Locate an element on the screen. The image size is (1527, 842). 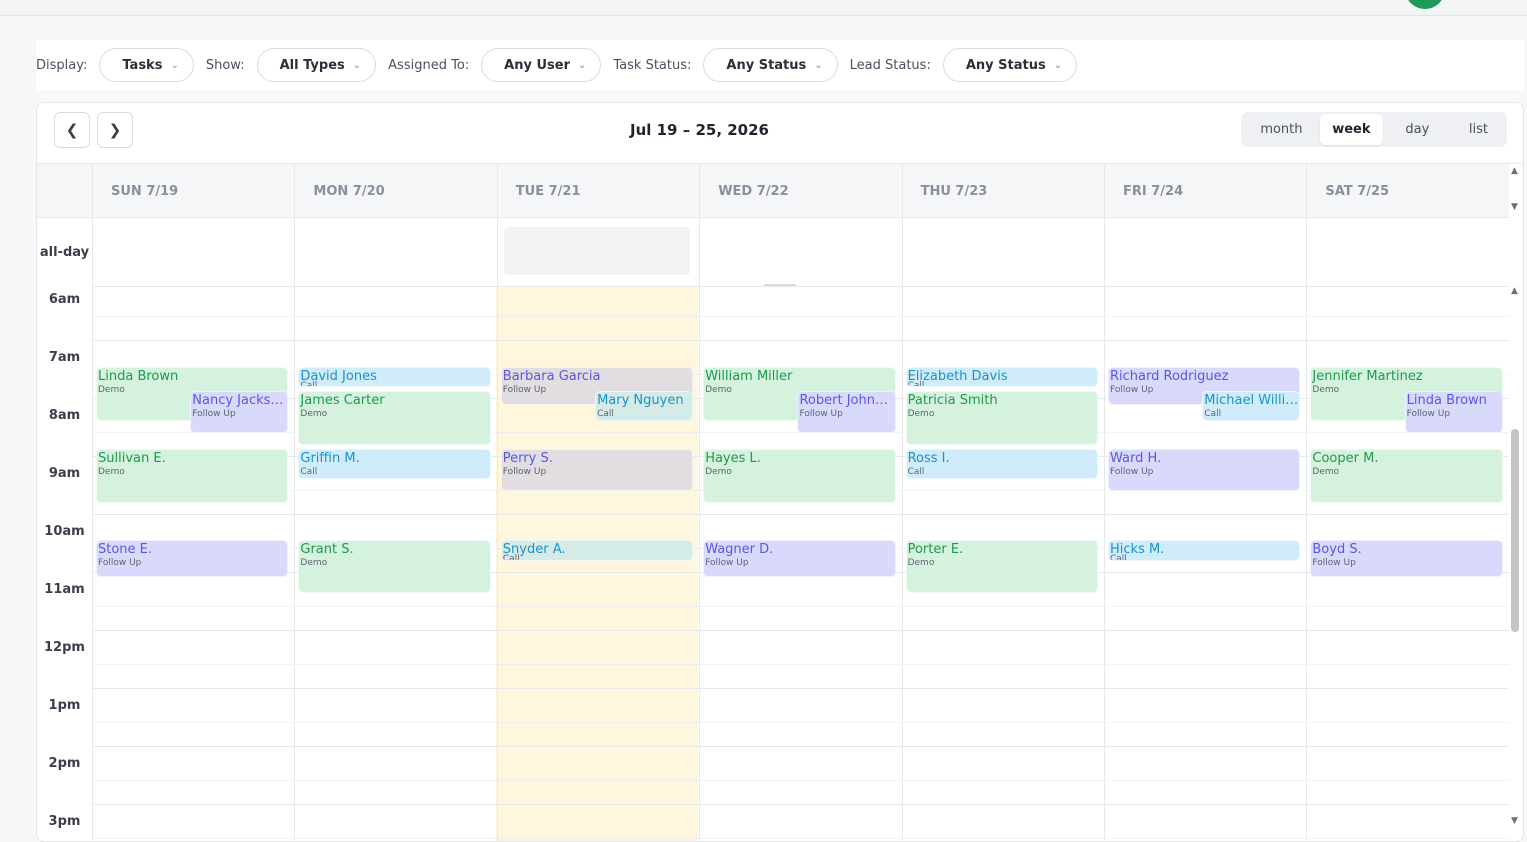
event-title: Stone E. is located at coordinates (125, 549).